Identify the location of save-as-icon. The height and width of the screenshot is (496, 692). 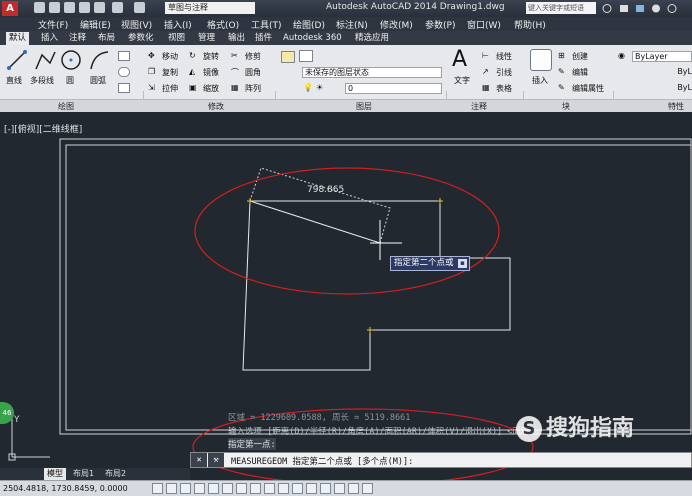
(84, 7).